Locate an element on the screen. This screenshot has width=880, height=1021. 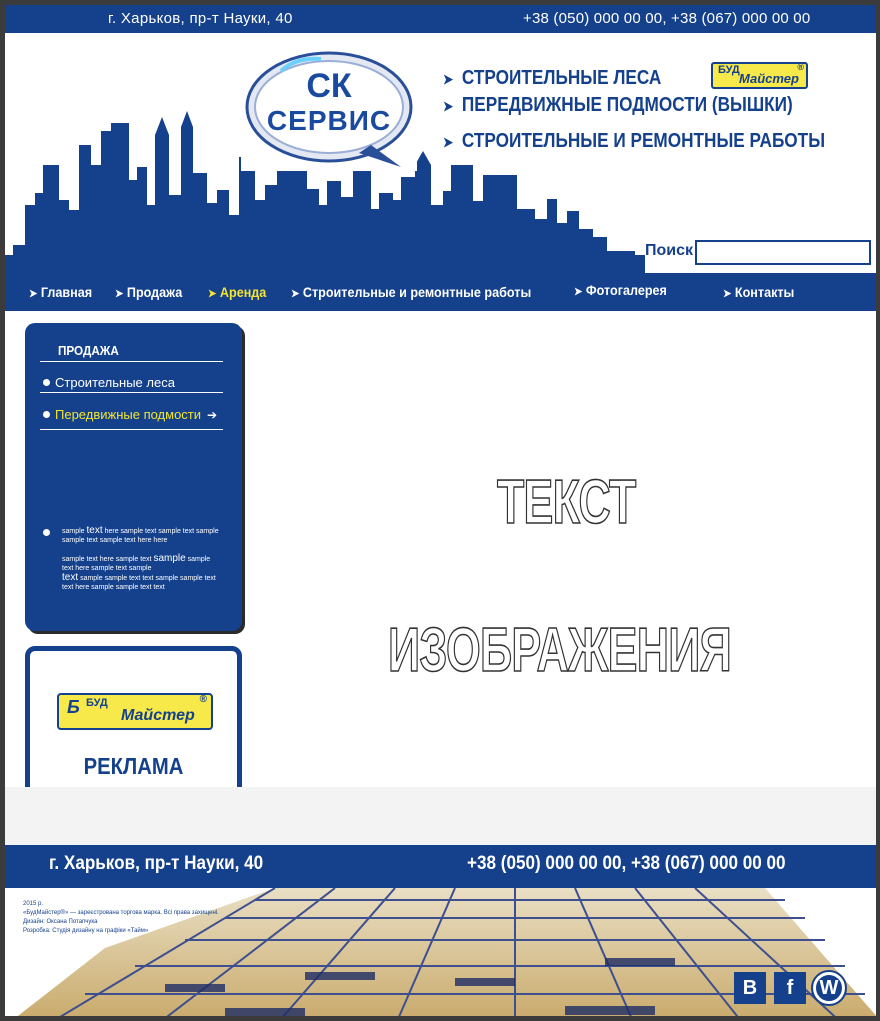
logo-line2: СЕРВИС is located at coordinates (329, 120).